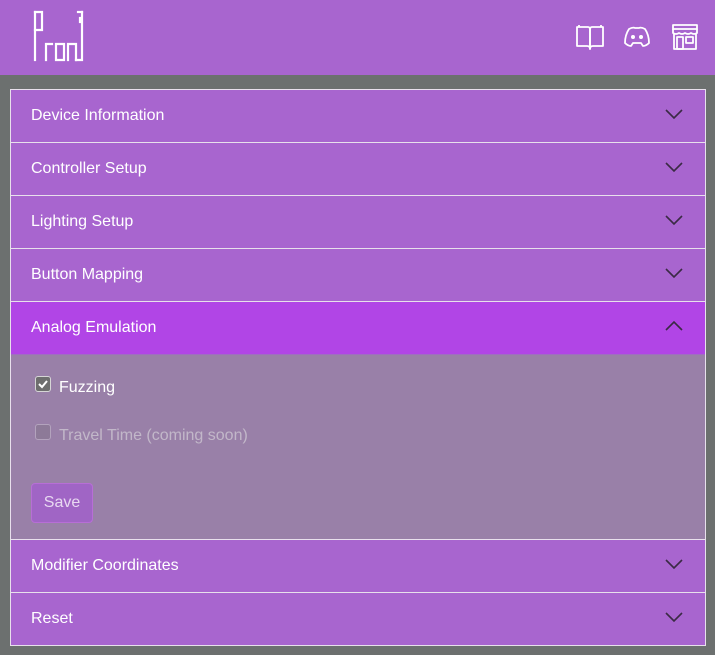 Image resolution: width=715 pixels, height=655 pixels. I want to click on fuzzing-label: Fuzzing, so click(87, 387).